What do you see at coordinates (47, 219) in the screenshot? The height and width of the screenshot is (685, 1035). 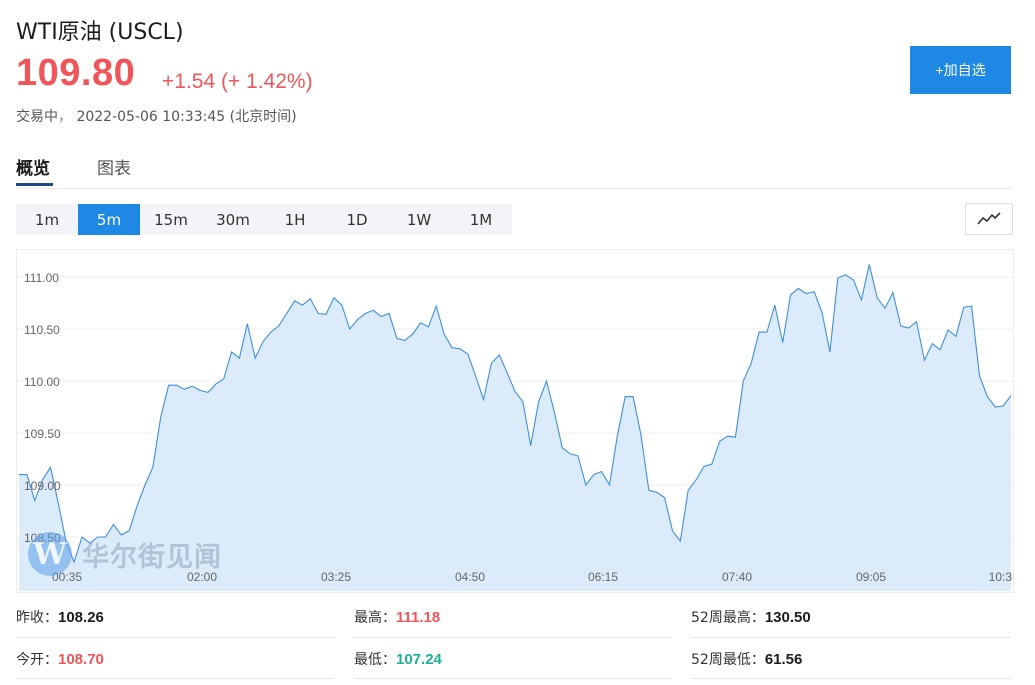 I see `period-1m: 1m` at bounding box center [47, 219].